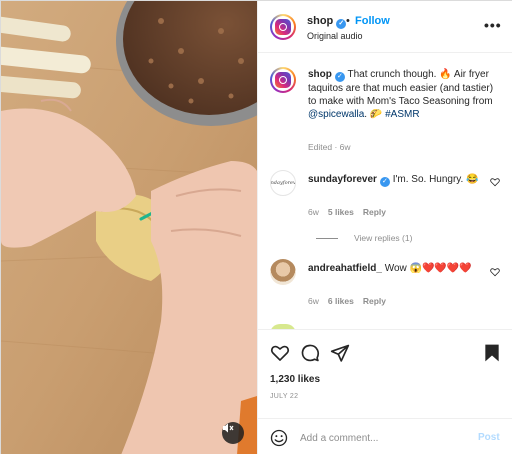  Describe the element at coordinates (279, 438) in the screenshot. I see `emoji-smile-icon` at that location.